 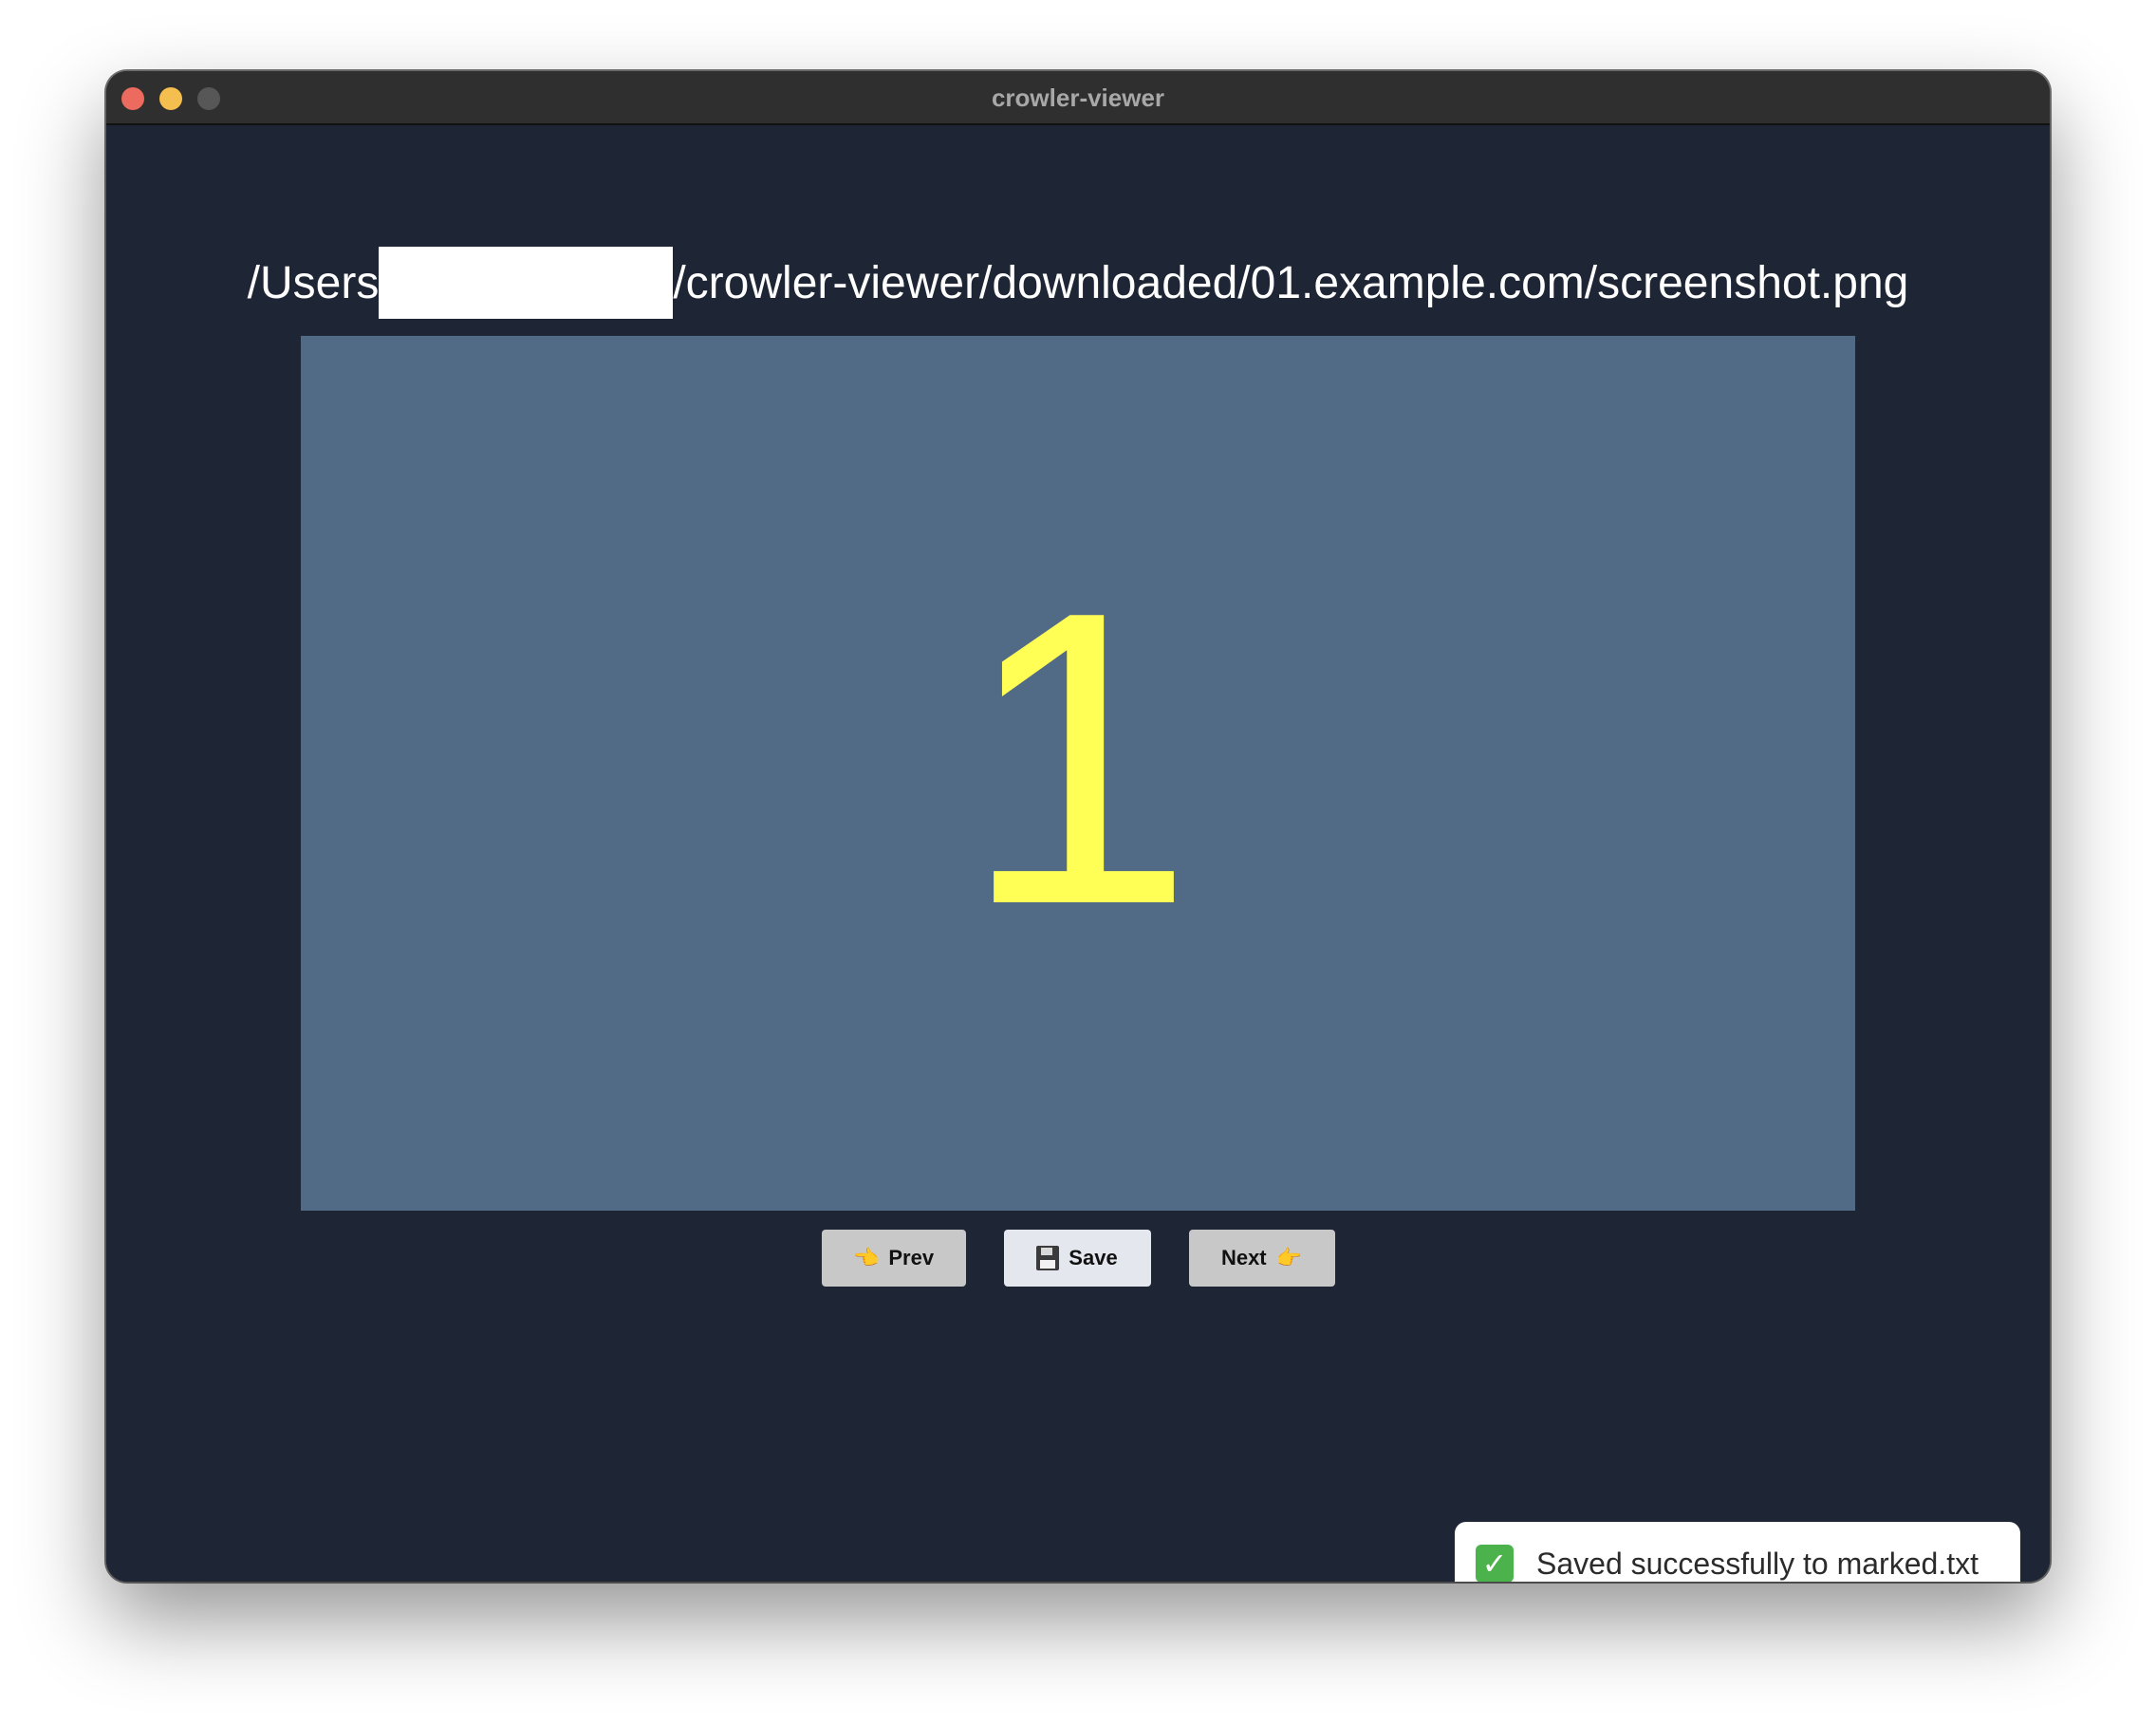 I want to click on screenshot-digit: 1, so click(x=1078, y=758).